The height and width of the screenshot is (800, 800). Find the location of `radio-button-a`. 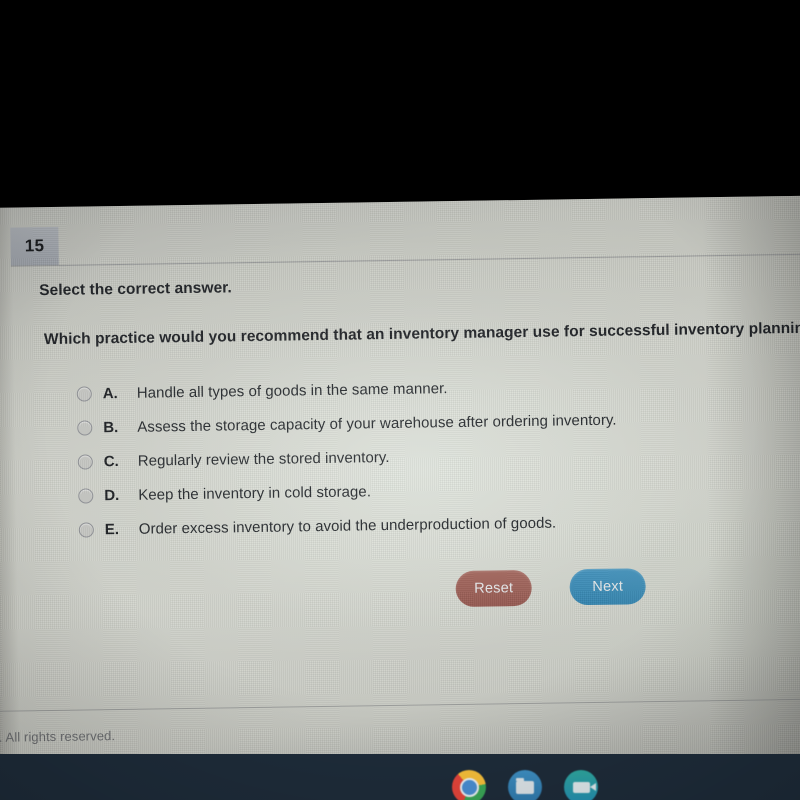

radio-button-a is located at coordinates (84, 393).